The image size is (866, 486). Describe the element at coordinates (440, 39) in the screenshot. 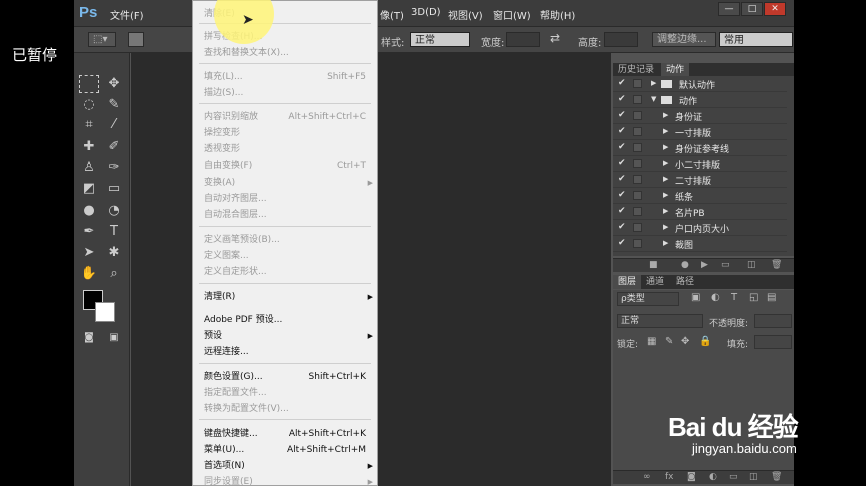

I see `style-select: 正常` at that location.